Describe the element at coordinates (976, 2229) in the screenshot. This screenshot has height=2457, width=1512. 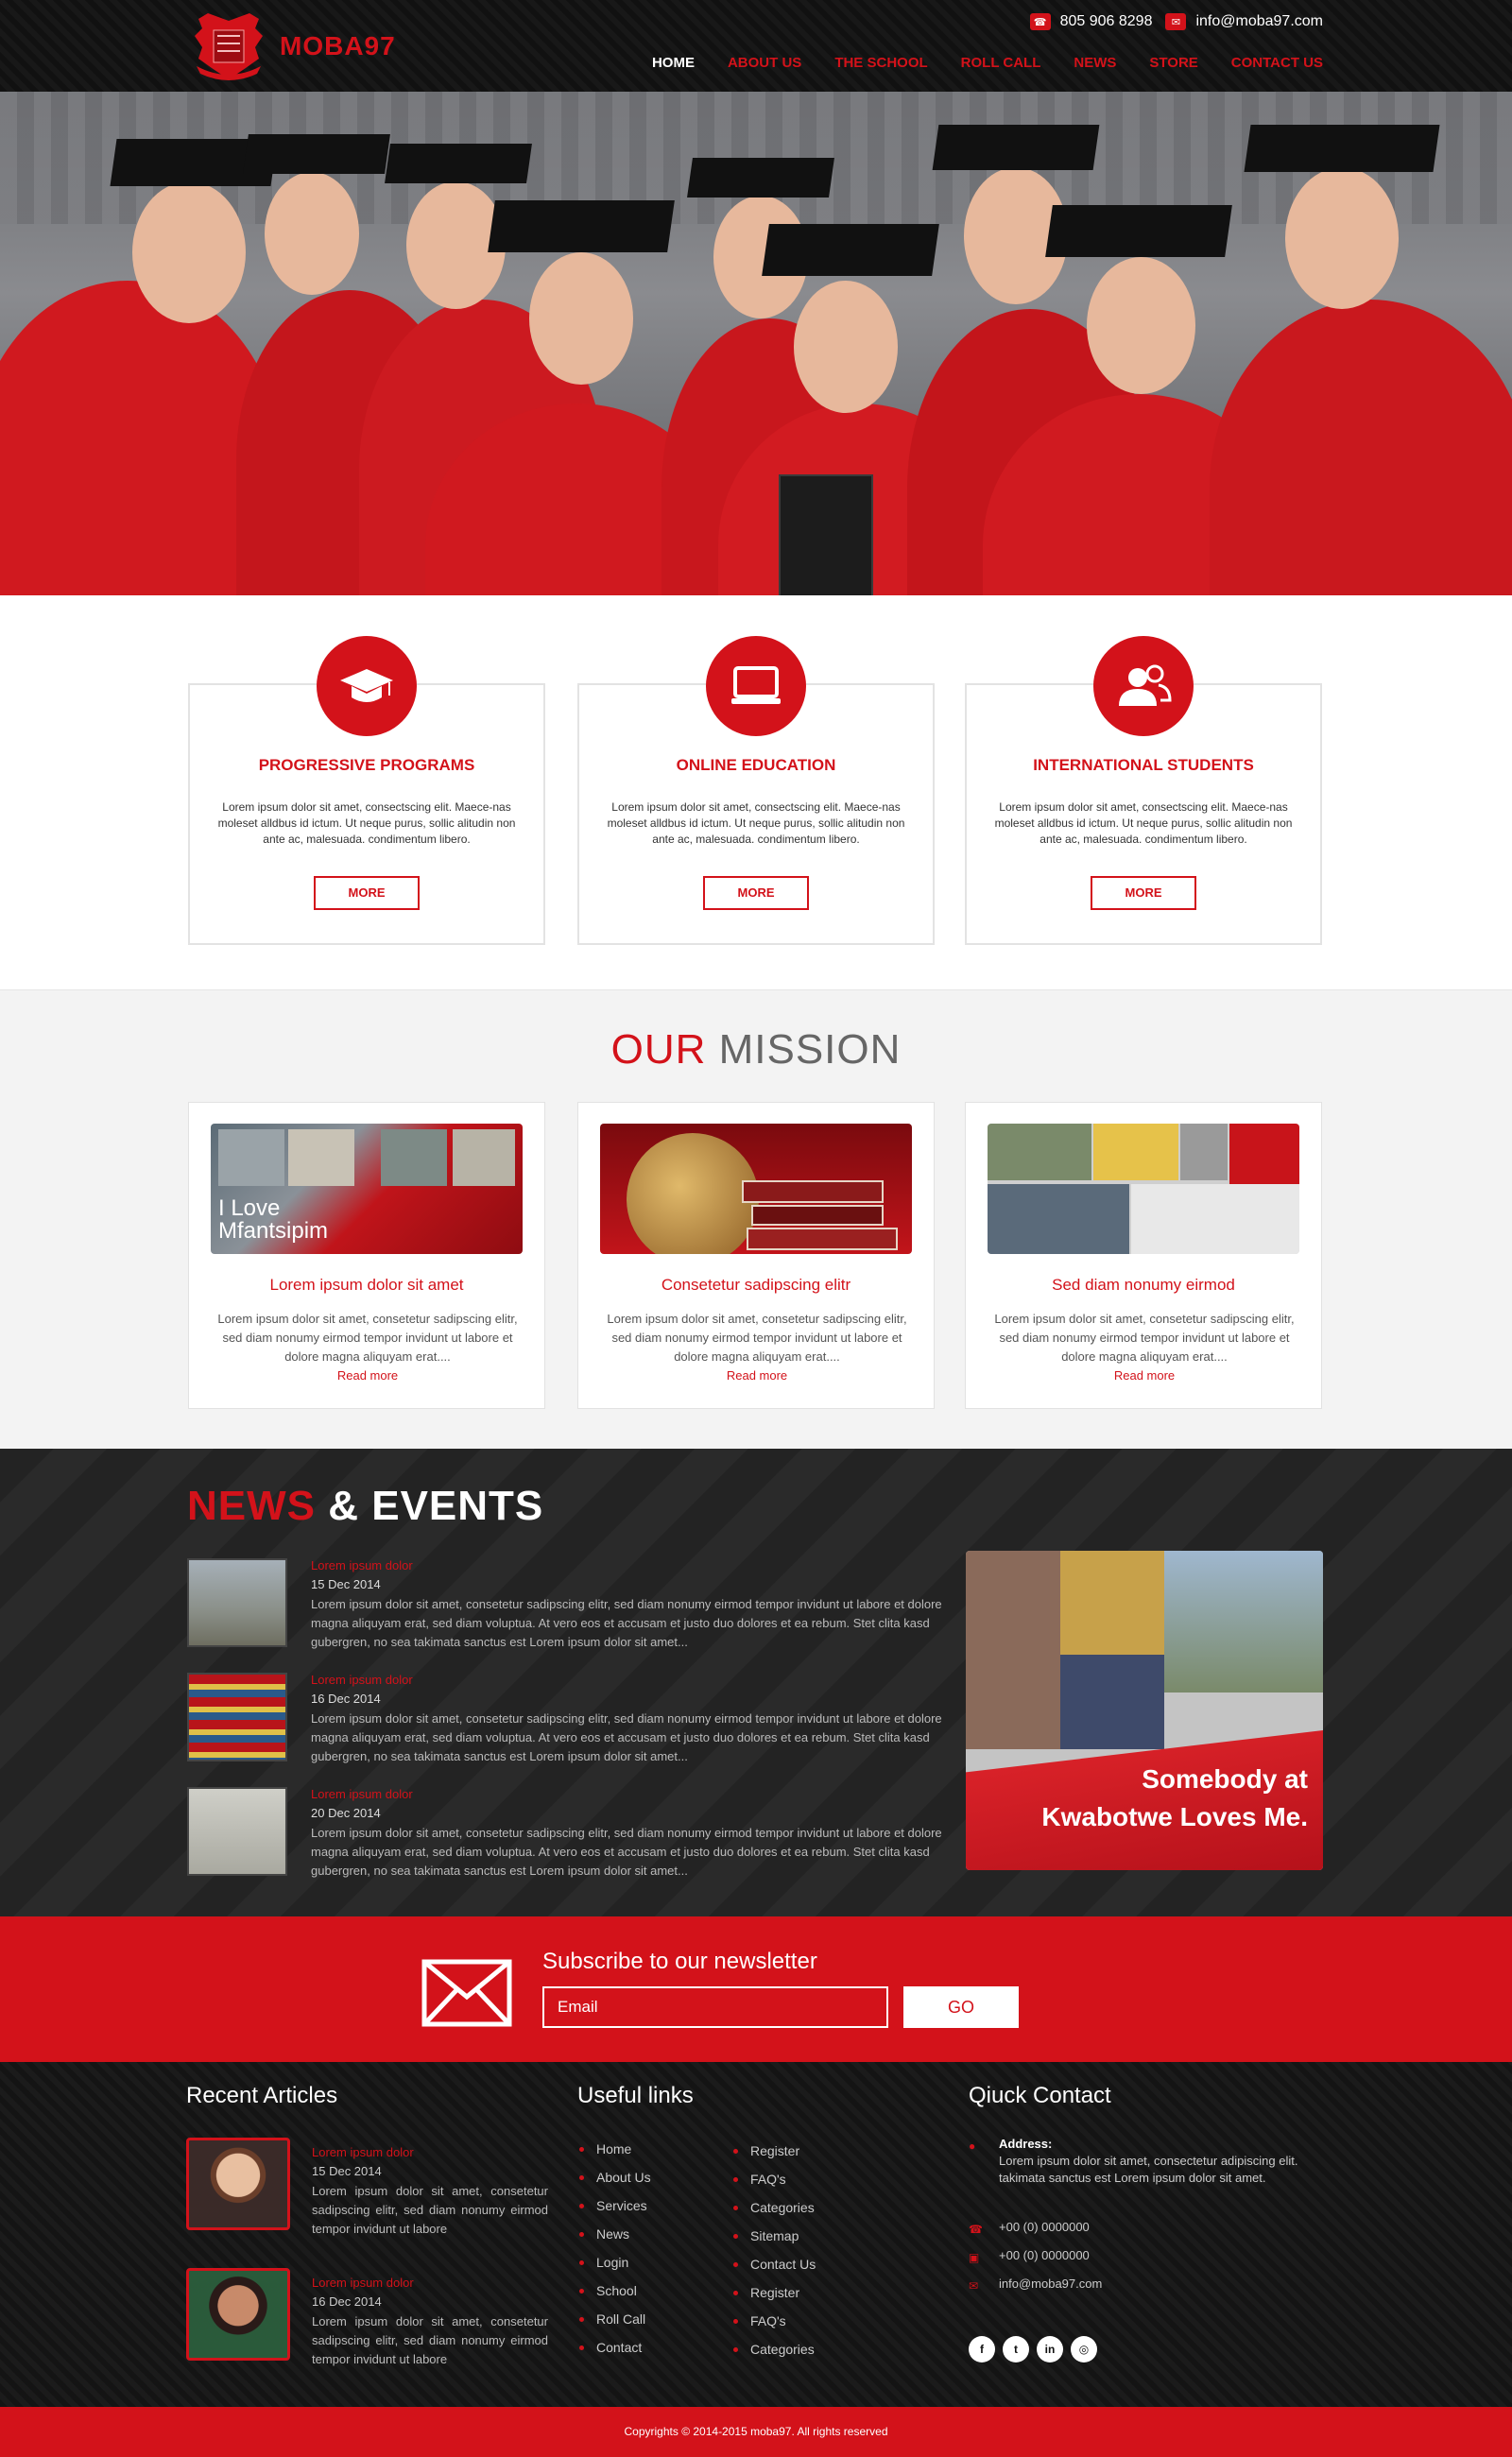
I see `phone-icon: ☎` at that location.